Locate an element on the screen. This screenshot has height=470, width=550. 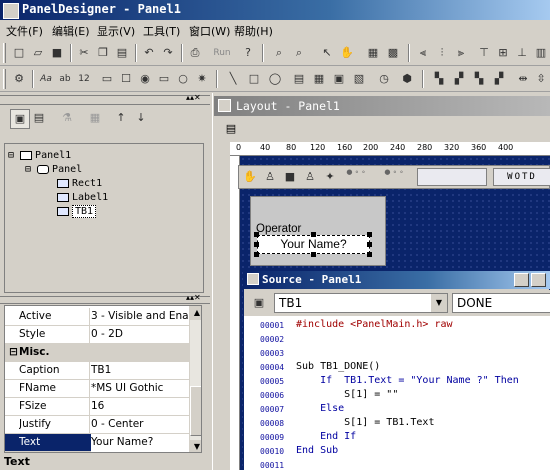
button-widget is located at coordinates (452, 177).